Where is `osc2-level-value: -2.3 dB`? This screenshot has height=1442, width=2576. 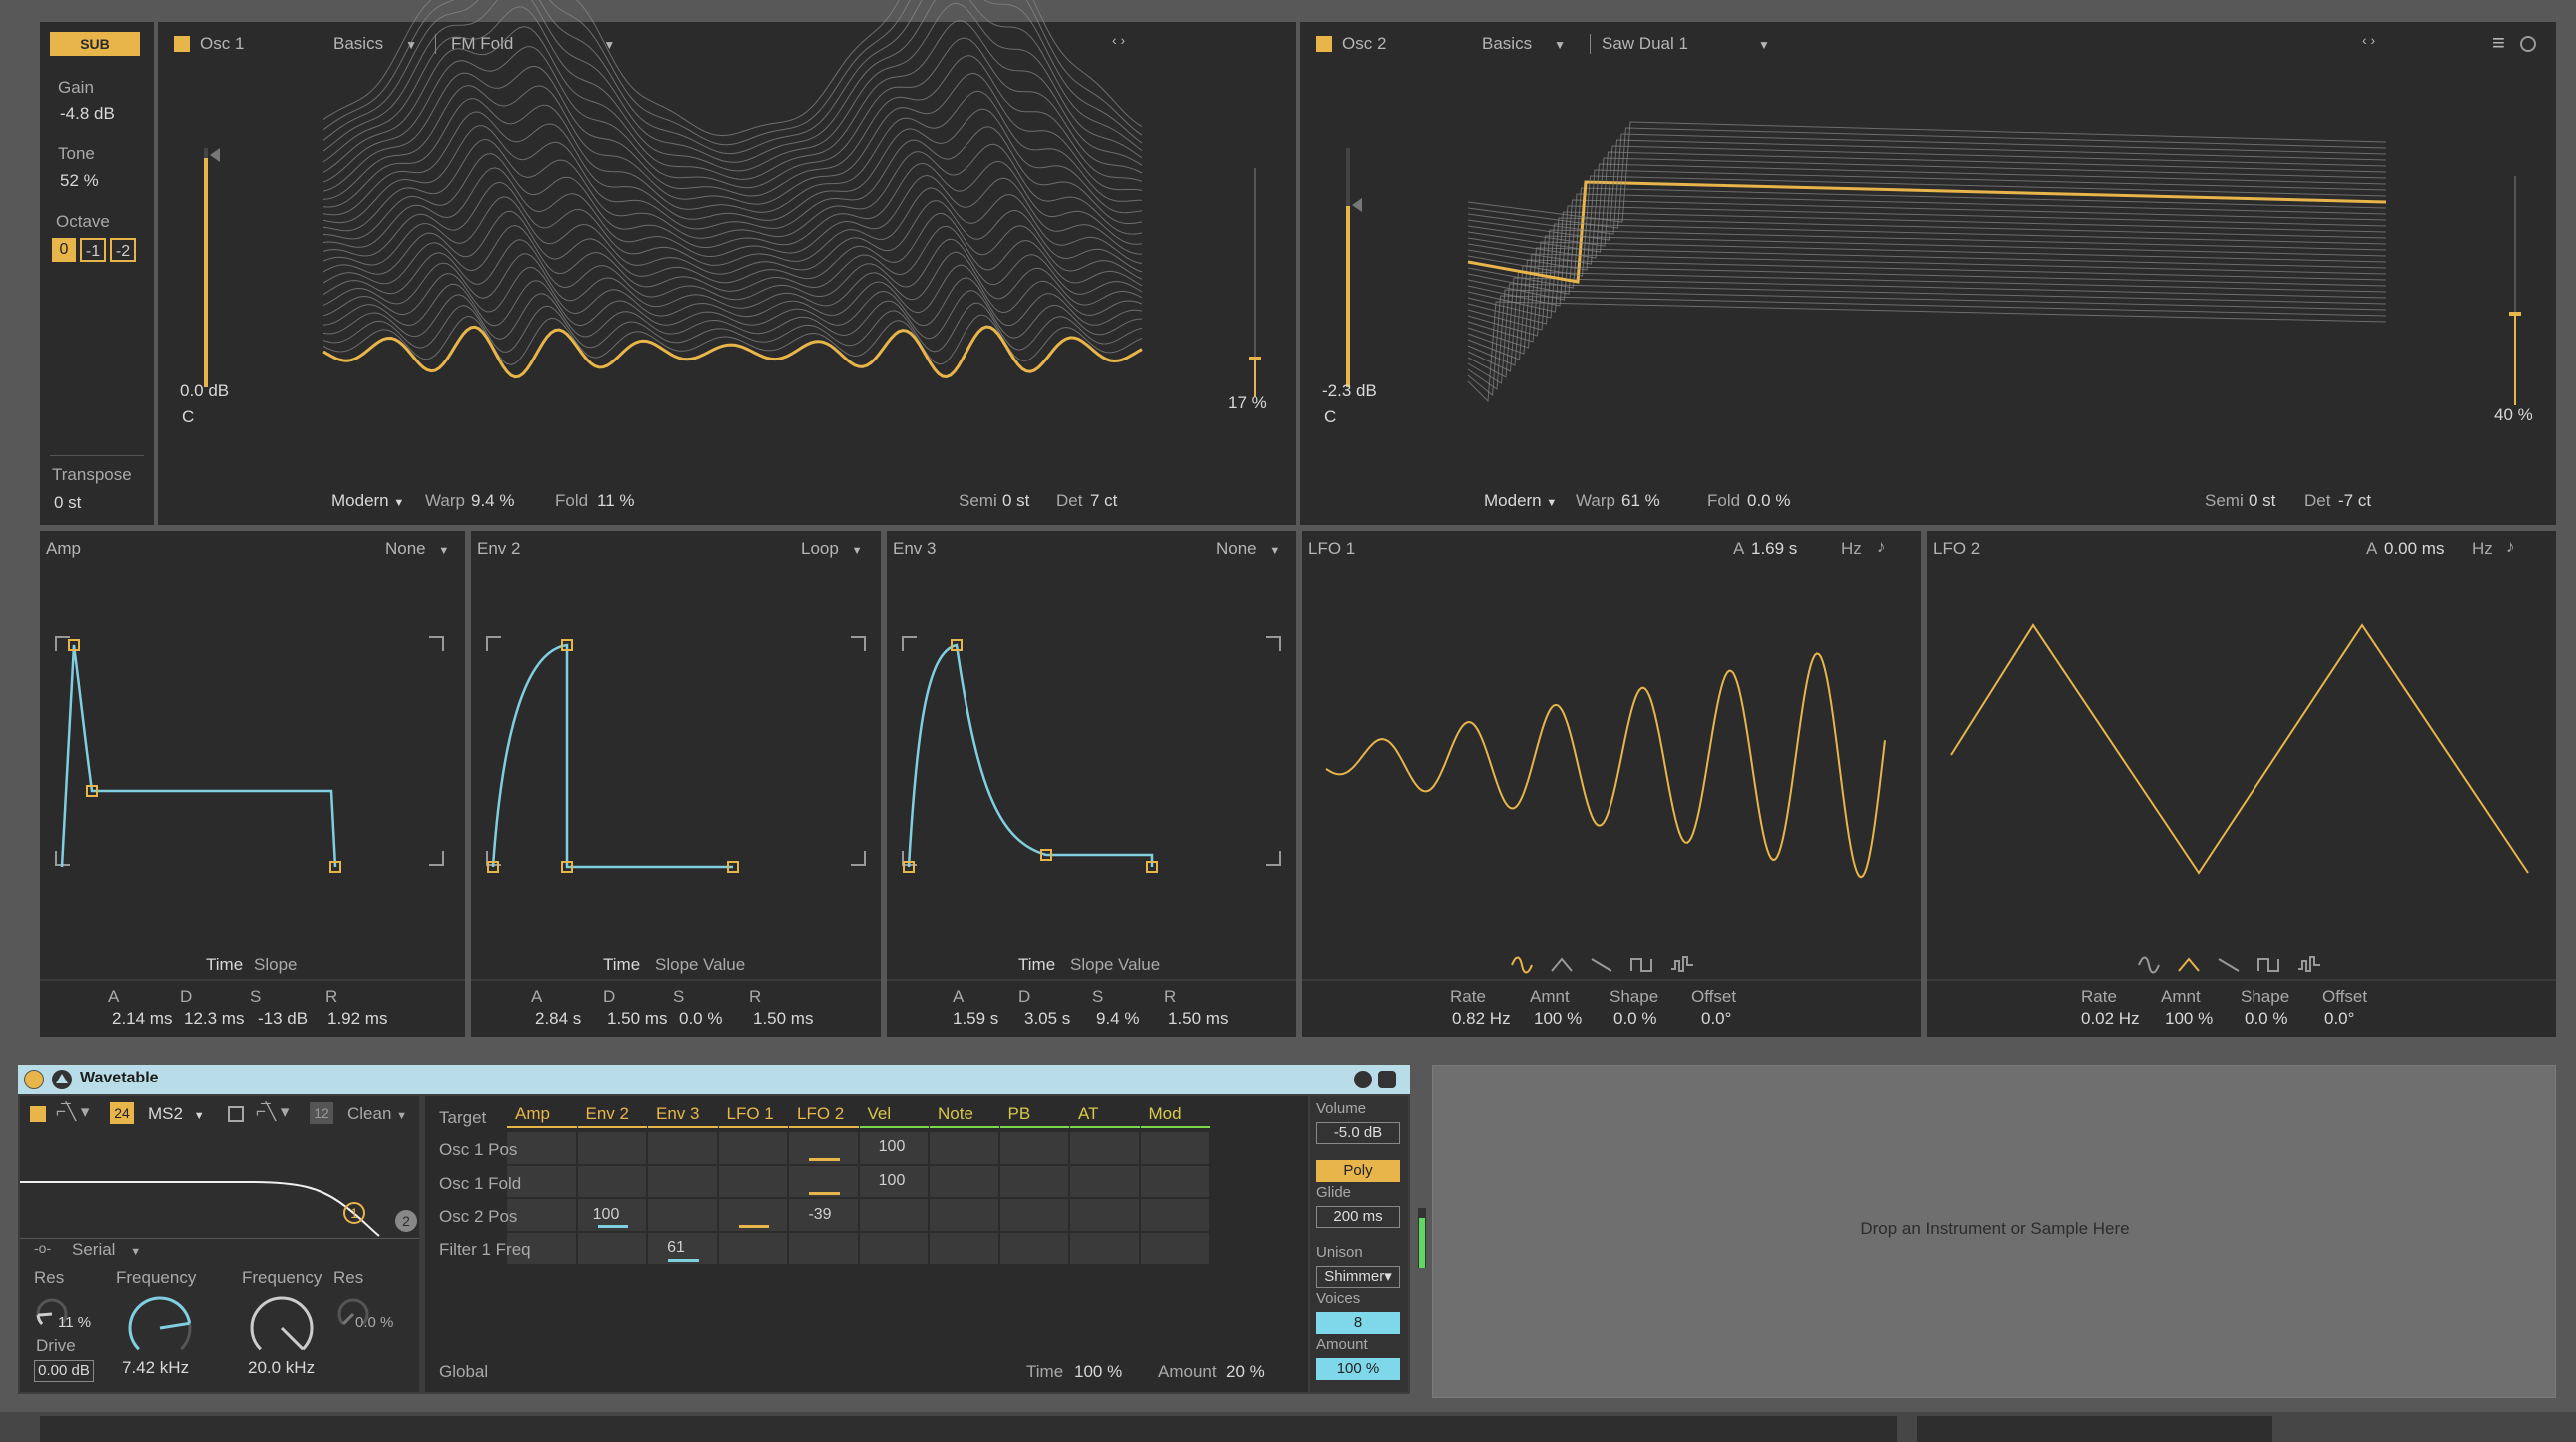
osc2-level-value: -2.3 dB is located at coordinates (1349, 391).